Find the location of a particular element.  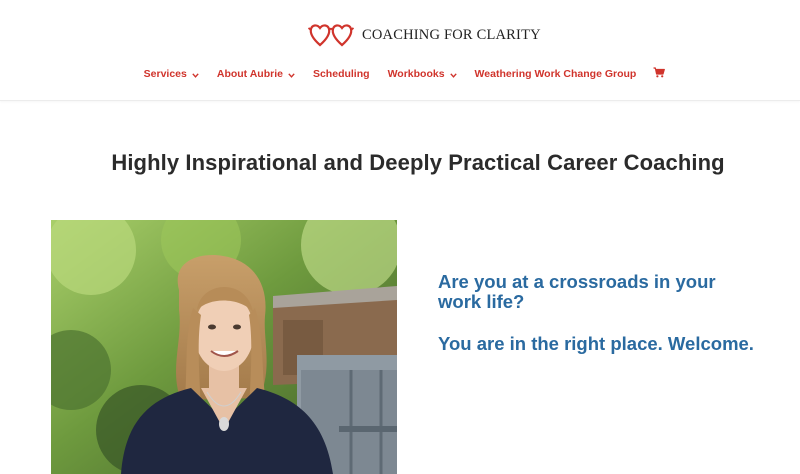

cart-button is located at coordinates (659, 74).